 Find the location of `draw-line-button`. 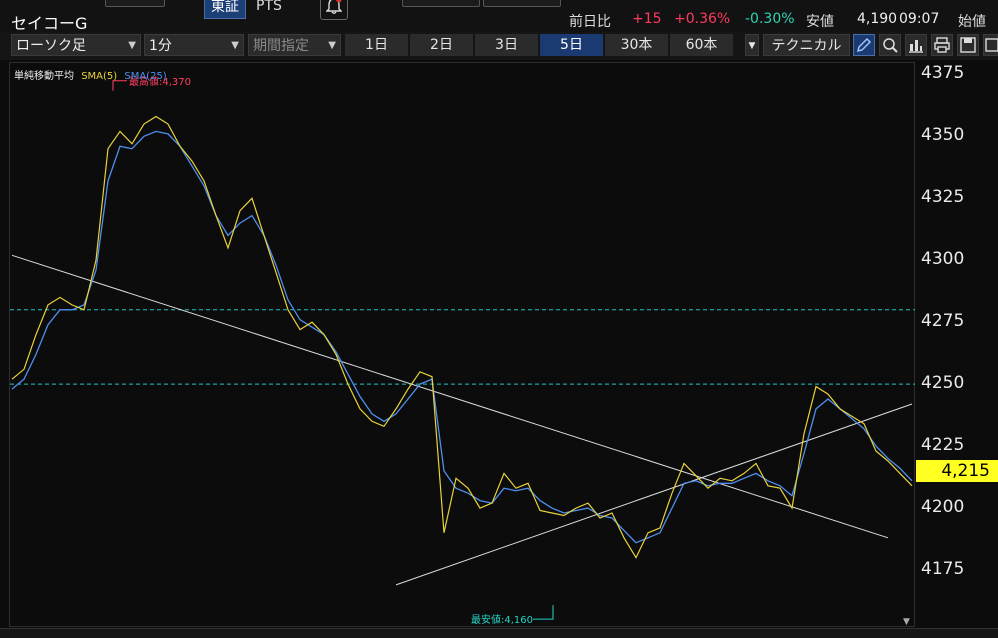

draw-line-button is located at coordinates (864, 45).